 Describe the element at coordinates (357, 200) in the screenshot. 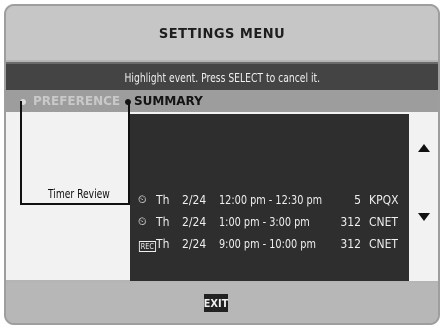

I see `timer-channel: 5` at that location.